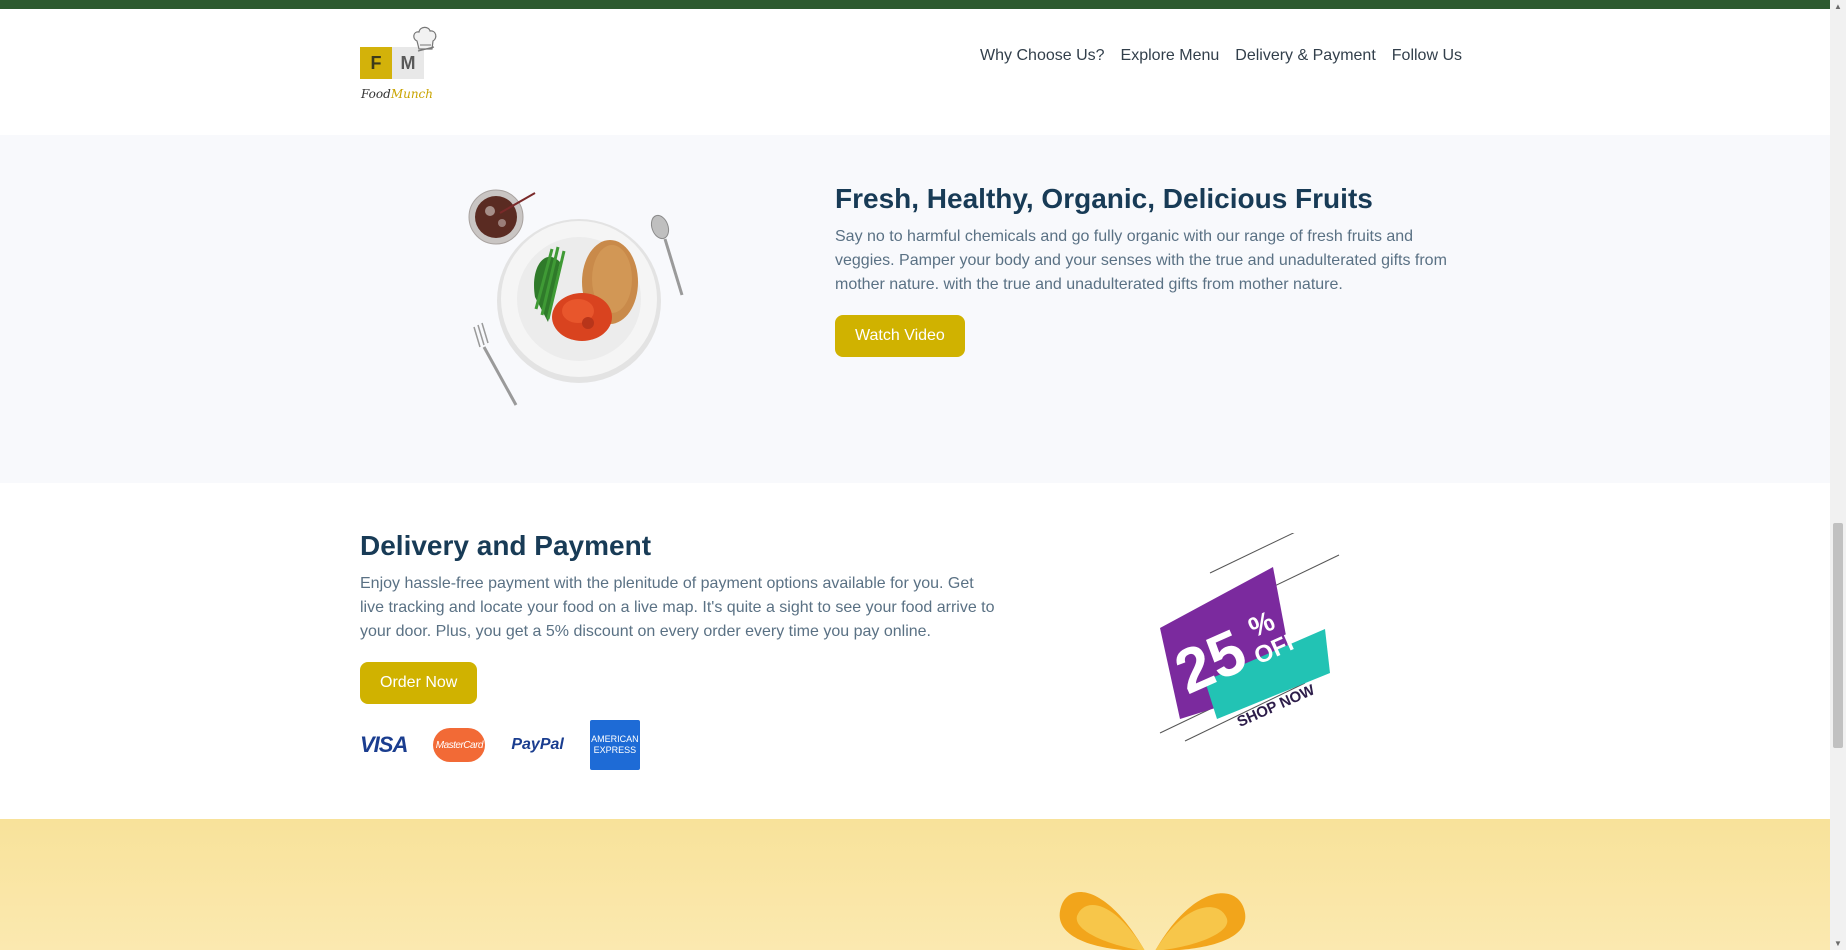  What do you see at coordinates (1838, 943) in the screenshot?
I see `scroll-down-icon: ▼` at bounding box center [1838, 943].